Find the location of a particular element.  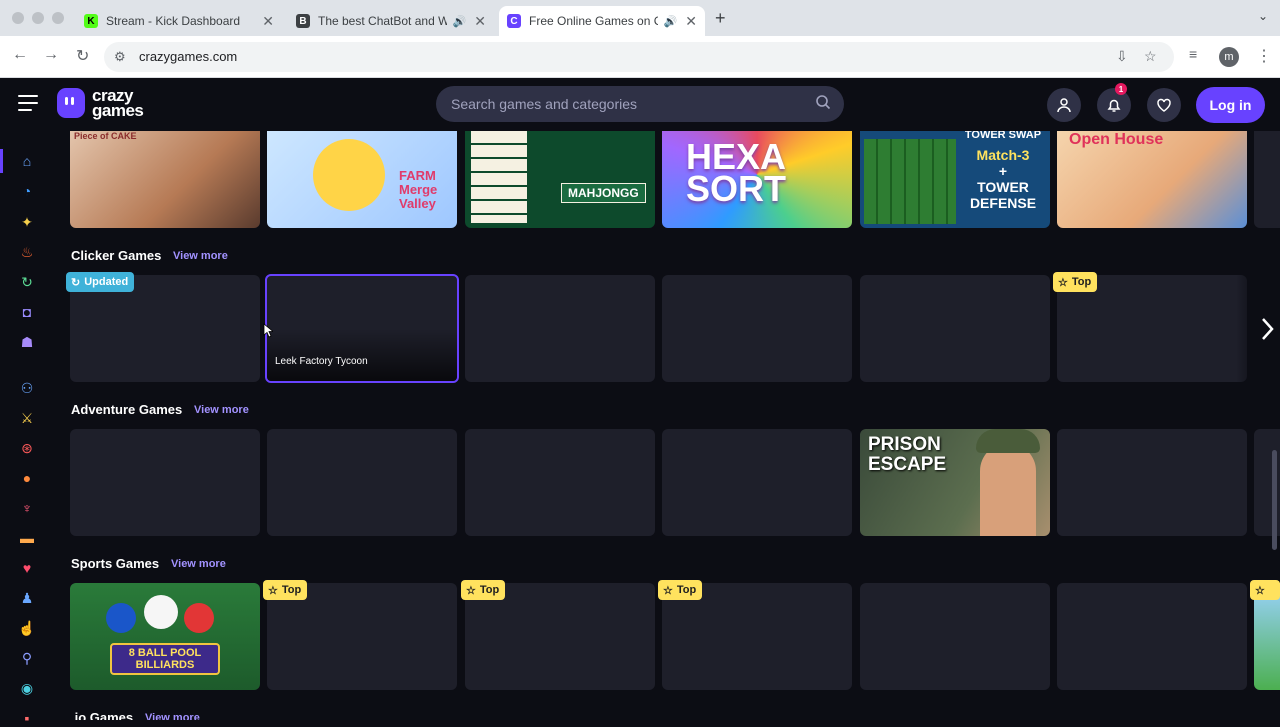

page-scrollbar is located at coordinates (1274, 500).